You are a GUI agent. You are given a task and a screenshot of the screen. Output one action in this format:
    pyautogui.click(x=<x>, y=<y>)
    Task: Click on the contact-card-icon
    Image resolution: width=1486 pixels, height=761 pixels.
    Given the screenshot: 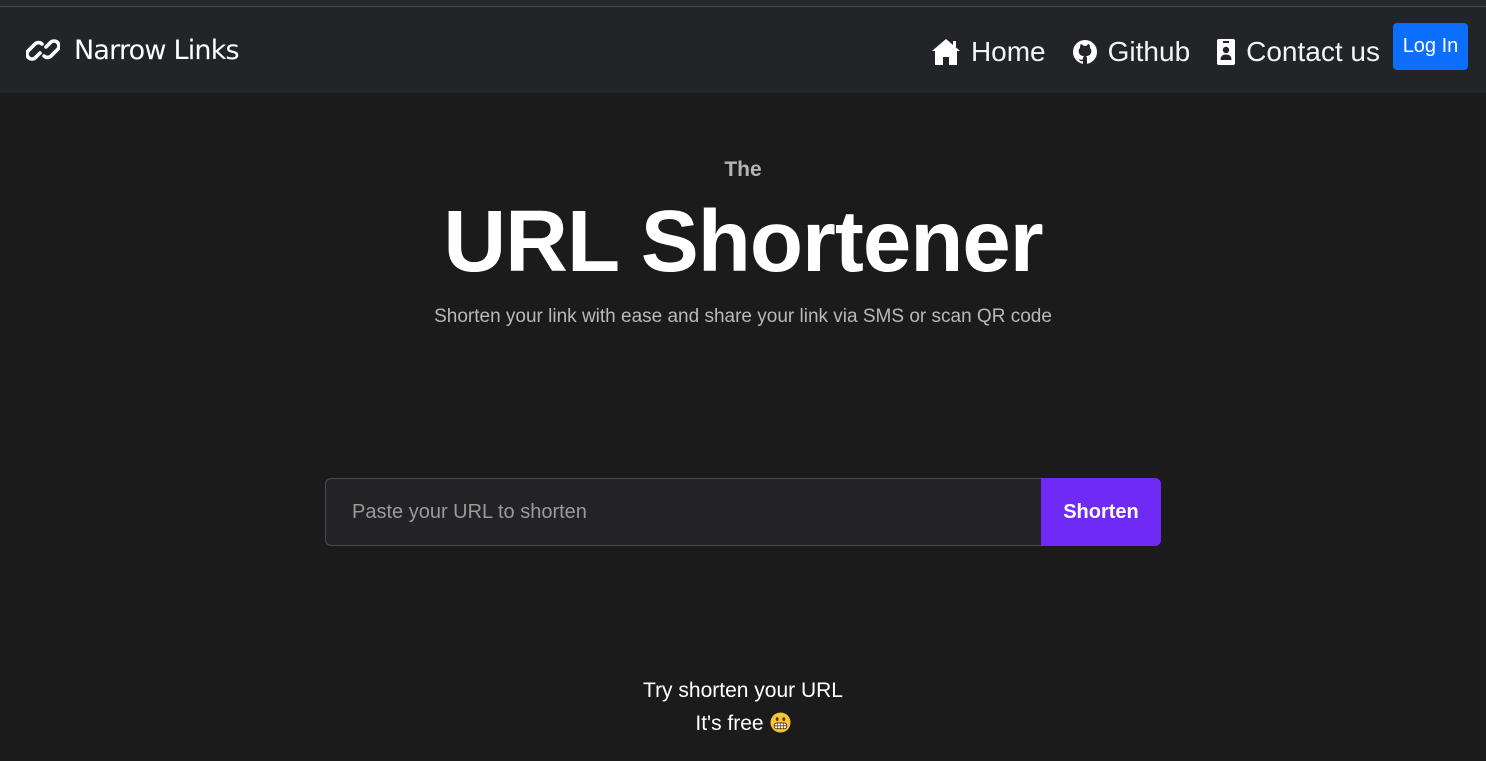 What is the action you would take?
    pyautogui.click(x=1226, y=52)
    